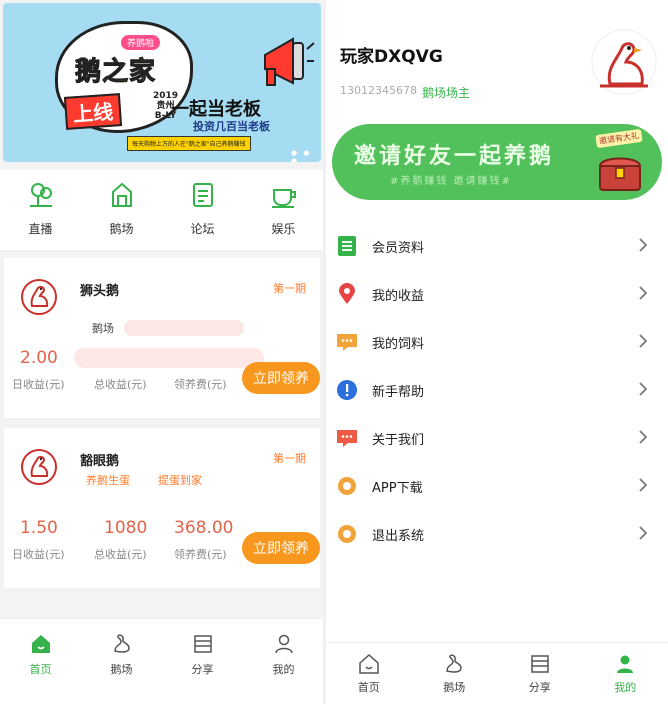 The width and height of the screenshot is (668, 704). What do you see at coordinates (540, 664) in the screenshot?
I see `share-list-icon` at bounding box center [540, 664].